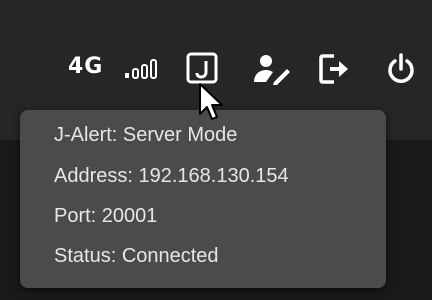 The width and height of the screenshot is (432, 300). I want to click on user-edit-icon, so click(272, 69).